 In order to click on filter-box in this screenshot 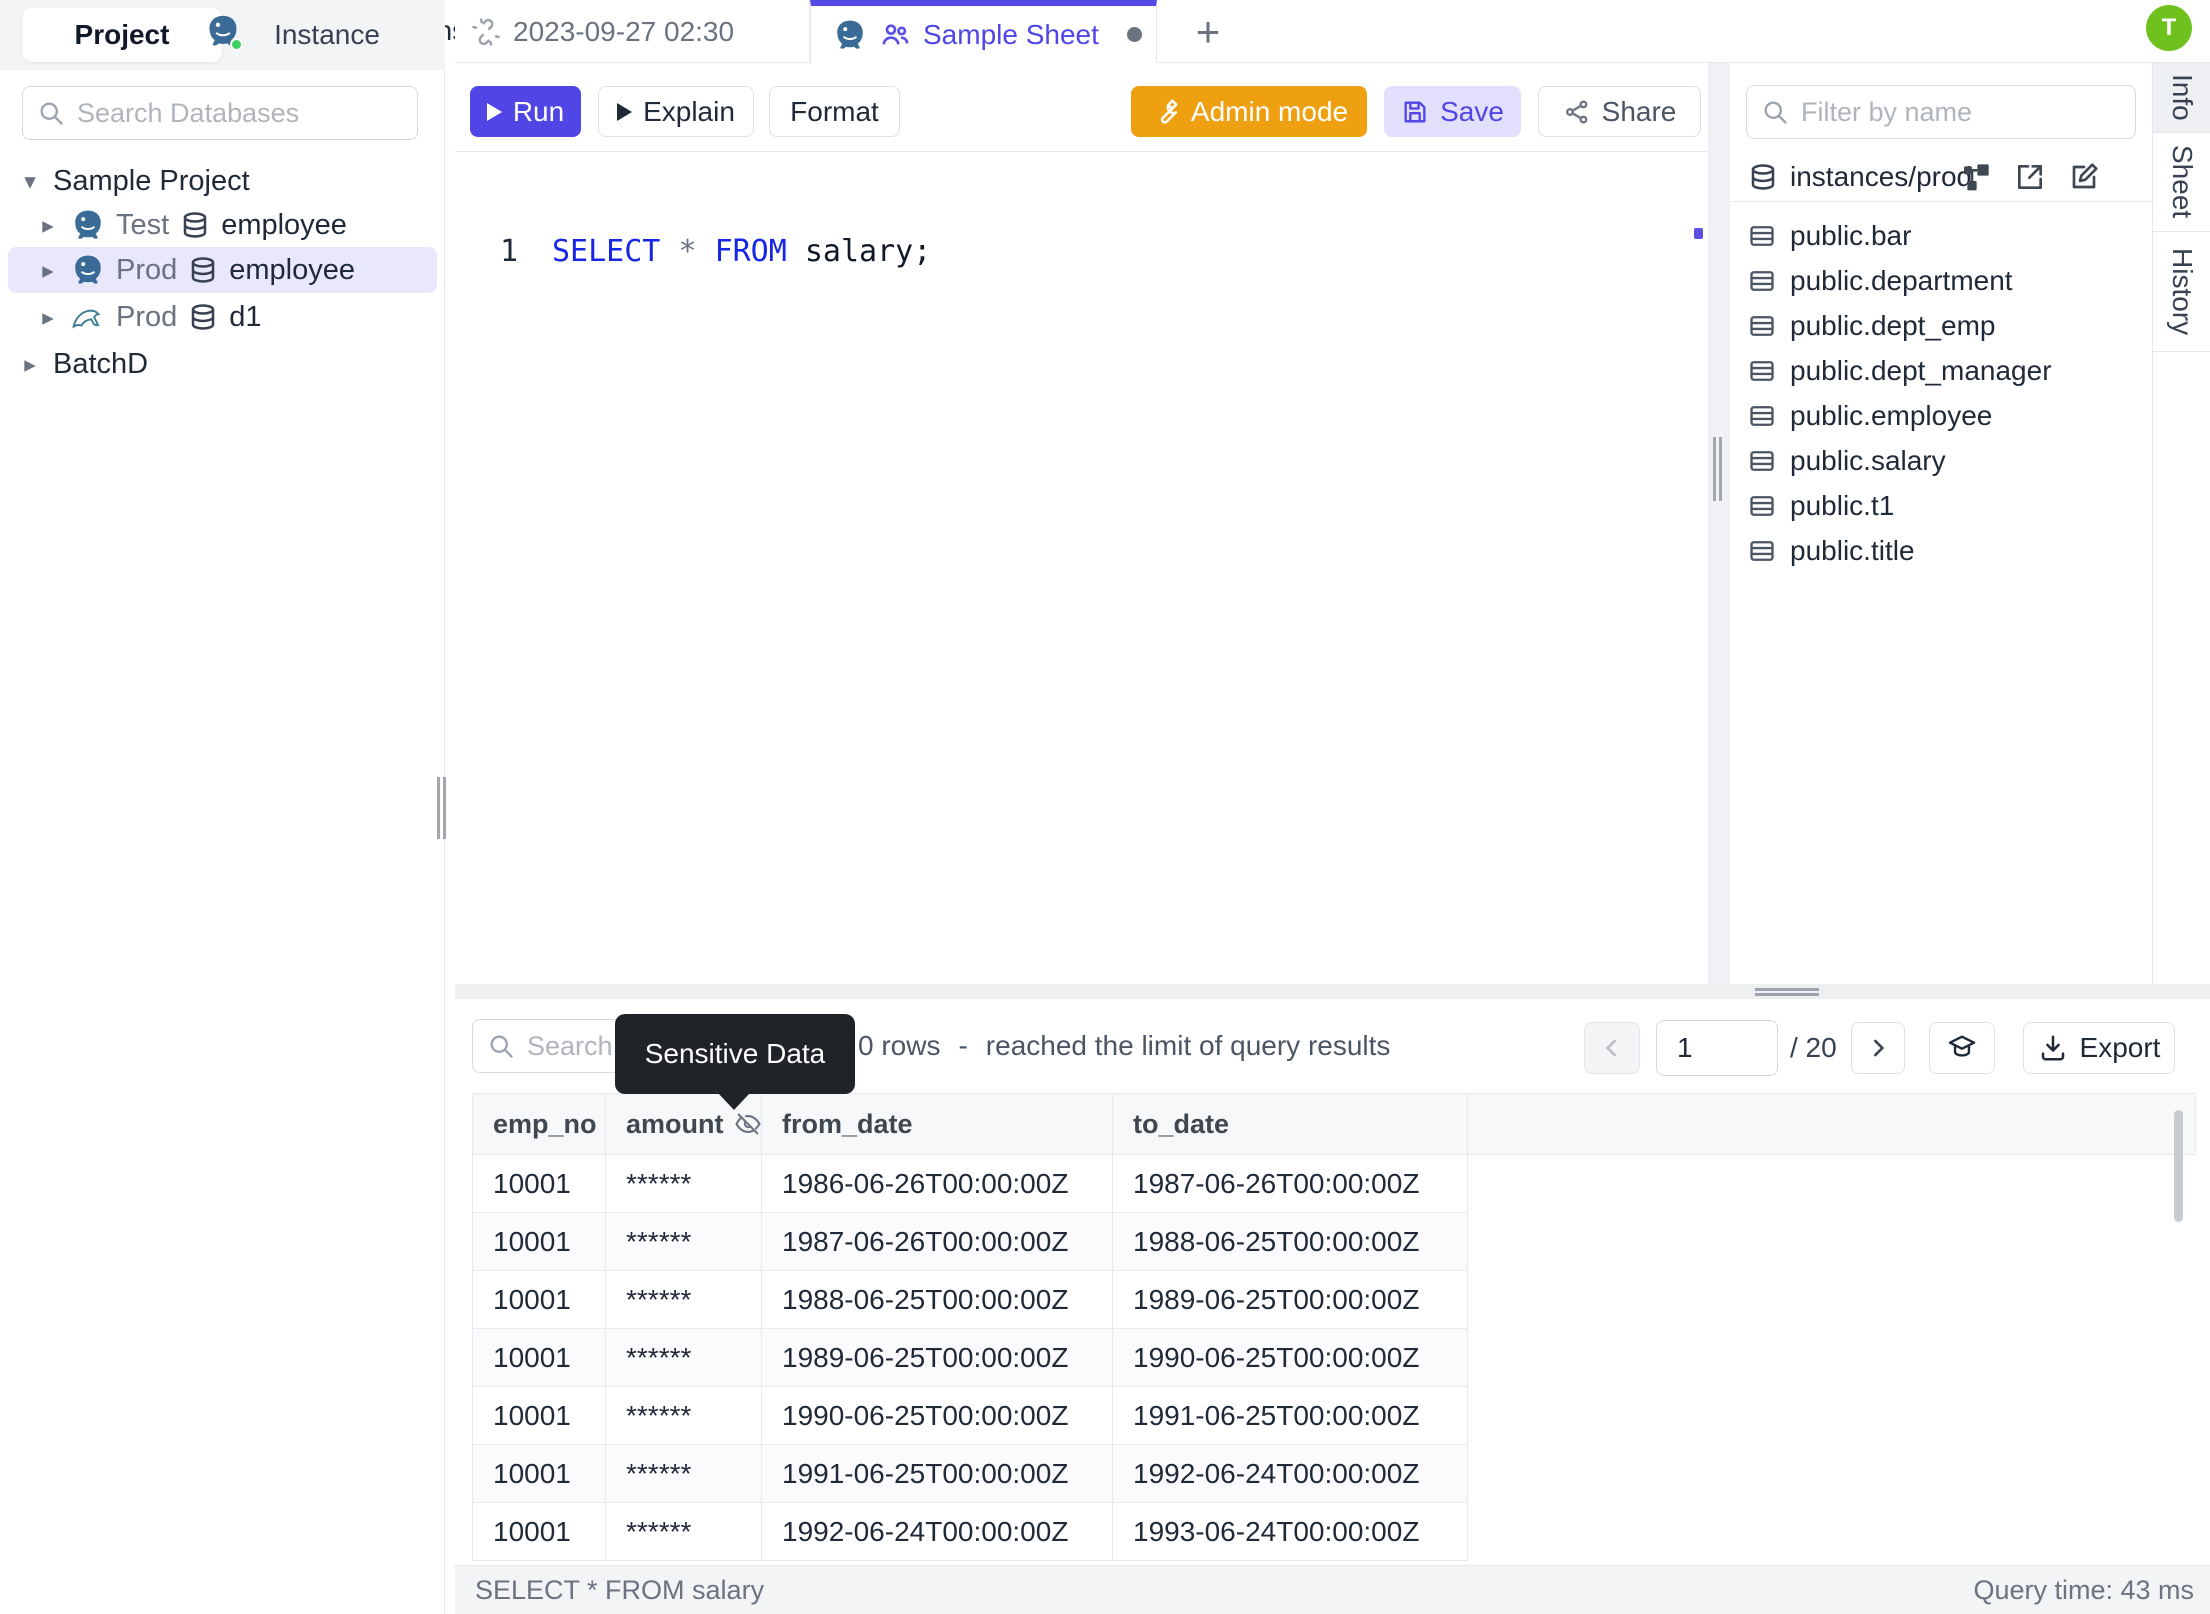, I will do `click(1941, 112)`.